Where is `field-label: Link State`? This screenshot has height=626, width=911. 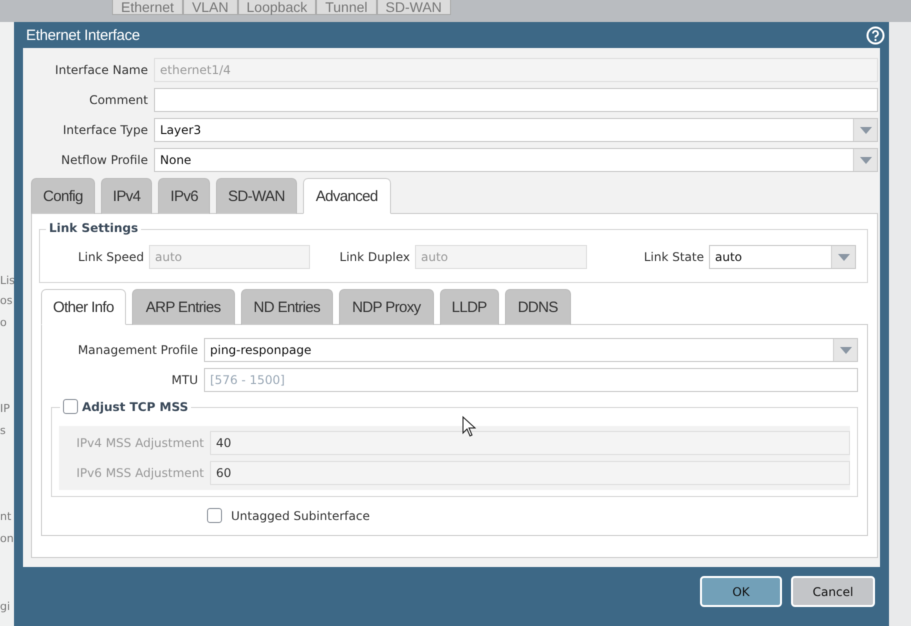 field-label: Link State is located at coordinates (673, 257).